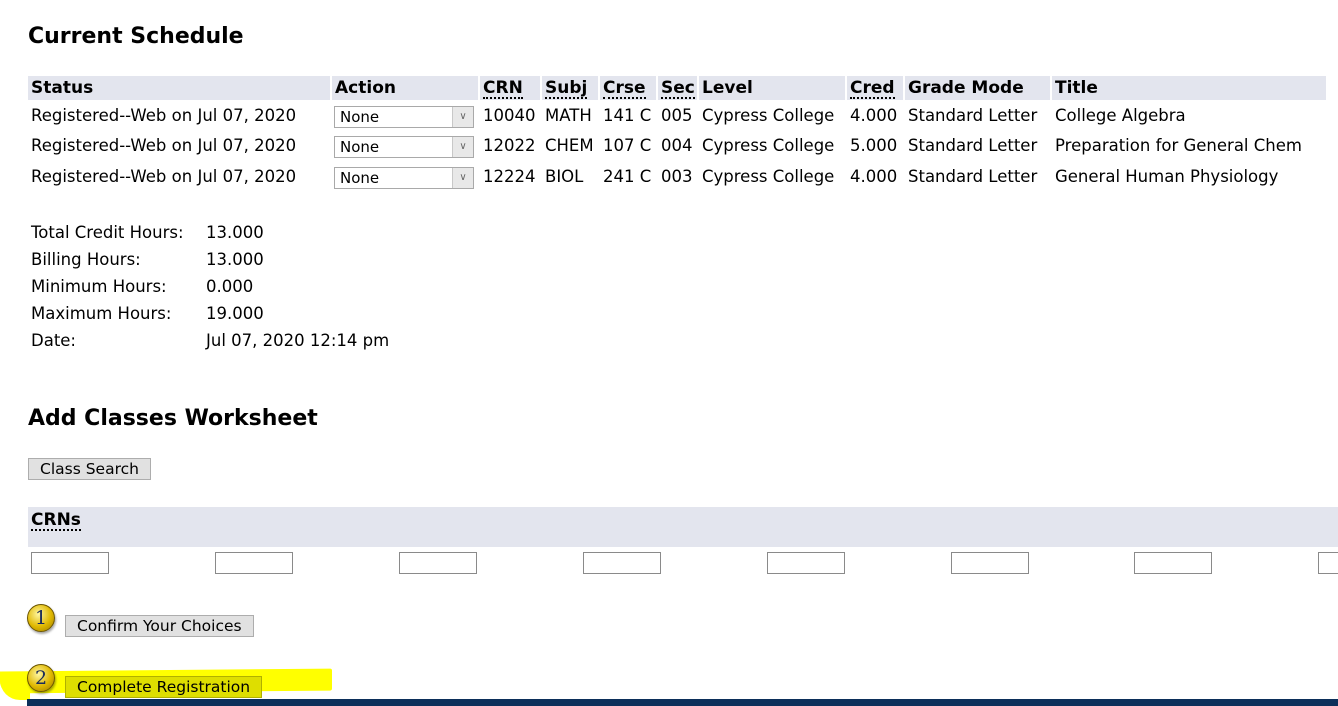  I want to click on confirm-choices-button: Confirm Your Choices, so click(159, 626).